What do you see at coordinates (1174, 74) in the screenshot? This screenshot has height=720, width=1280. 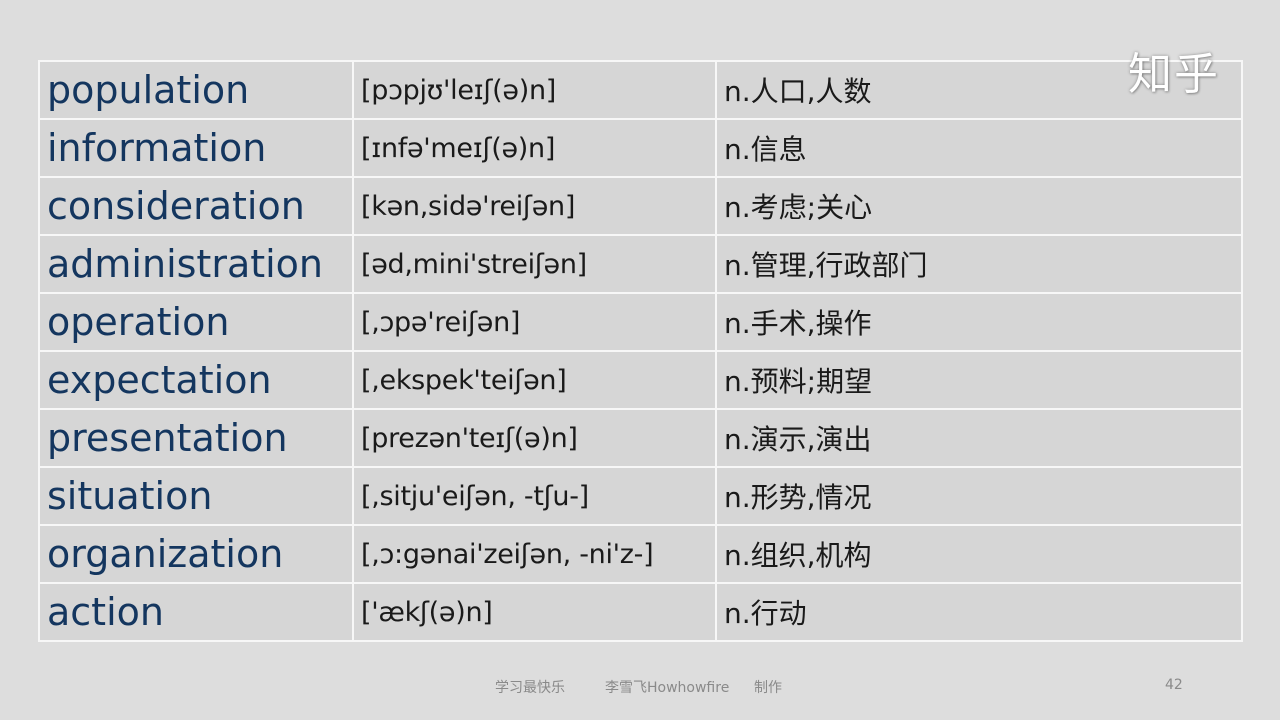 I see `zhihu-watermark: 知乎` at bounding box center [1174, 74].